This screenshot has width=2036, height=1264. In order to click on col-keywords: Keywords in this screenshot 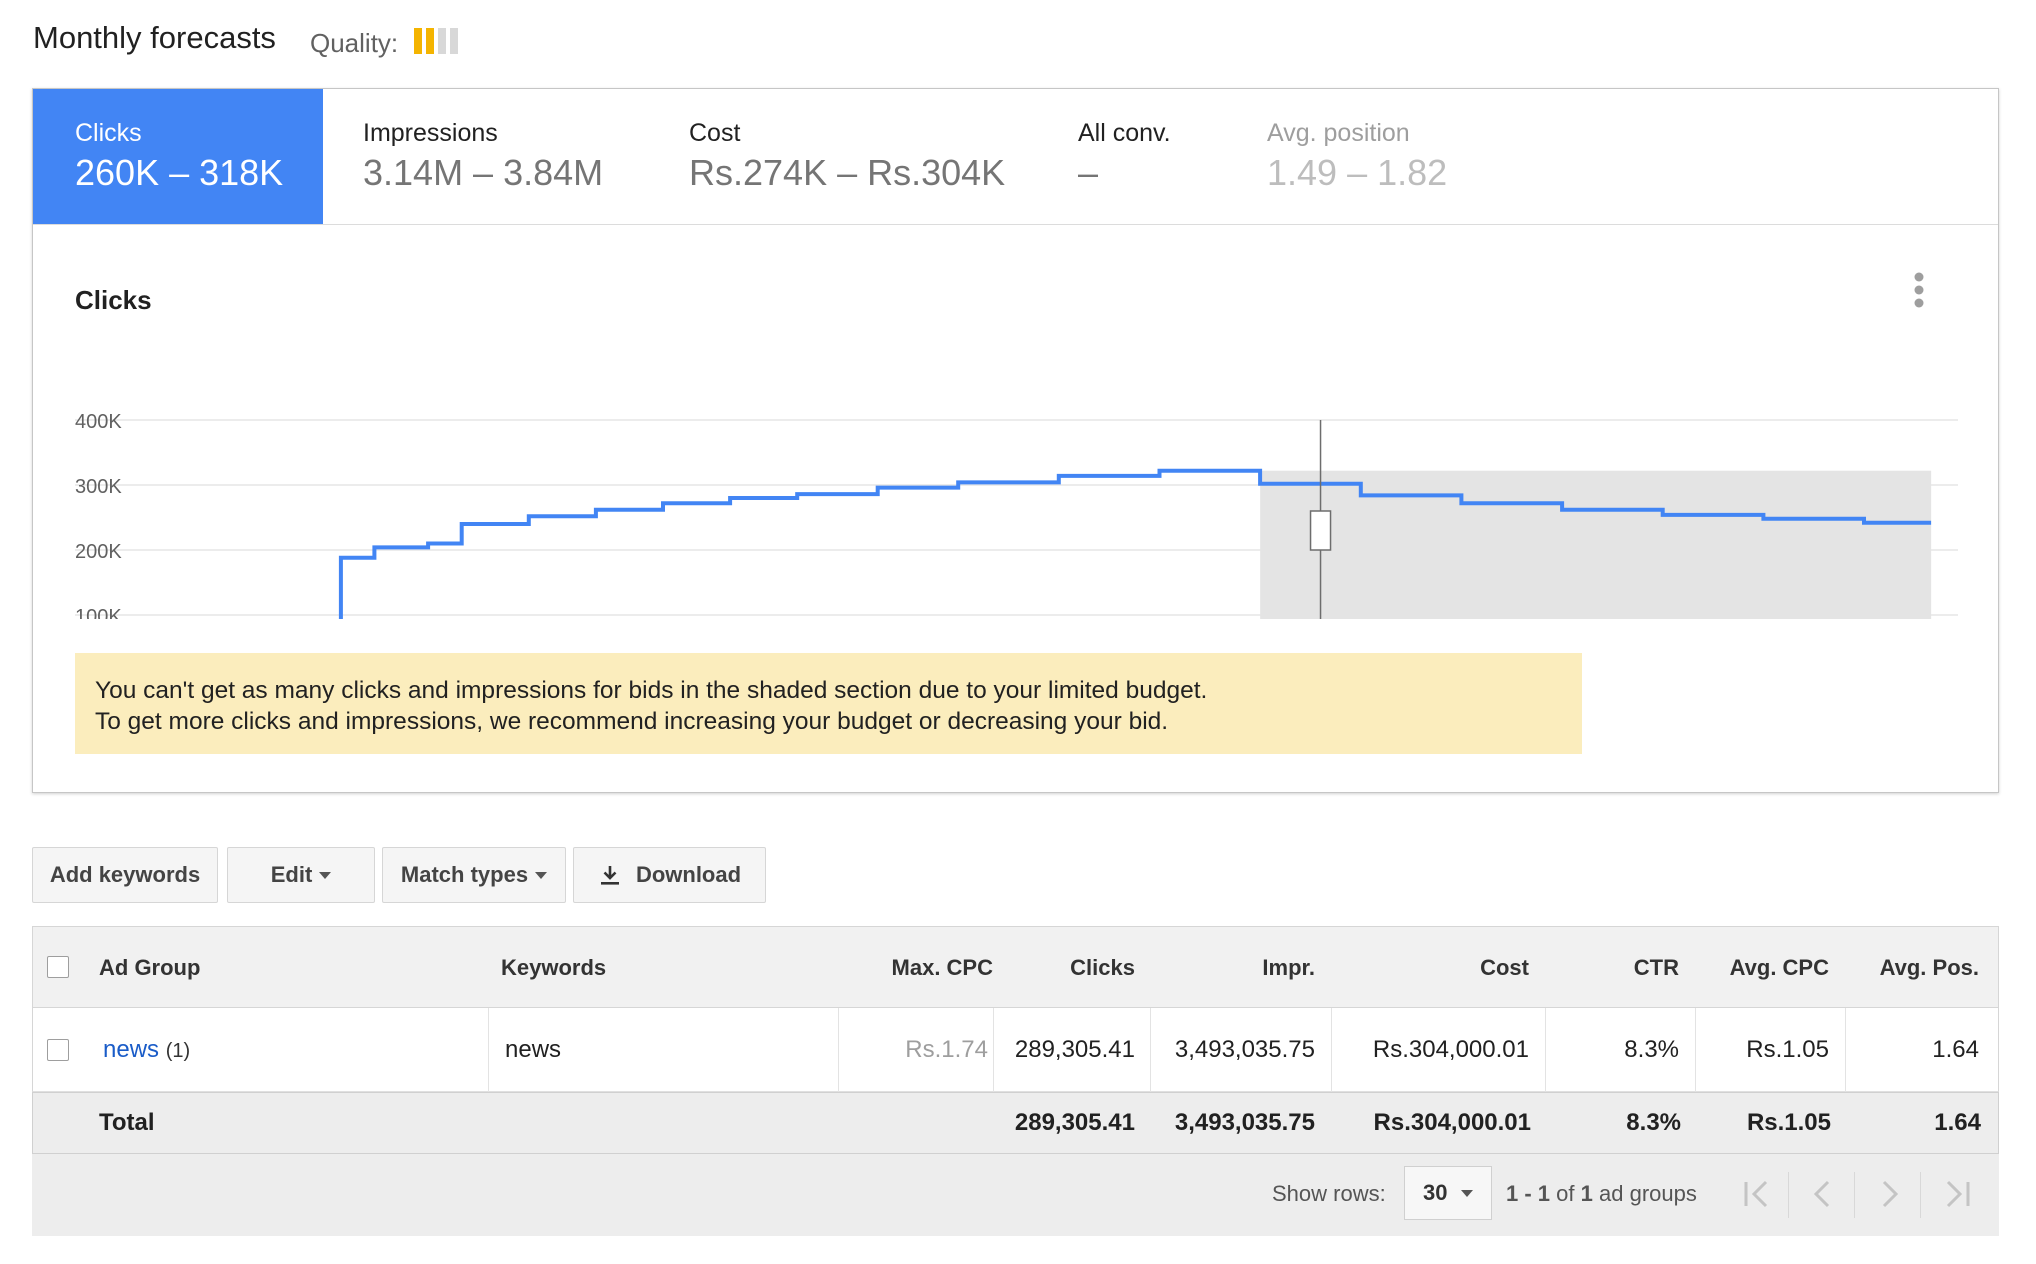, I will do `click(553, 968)`.